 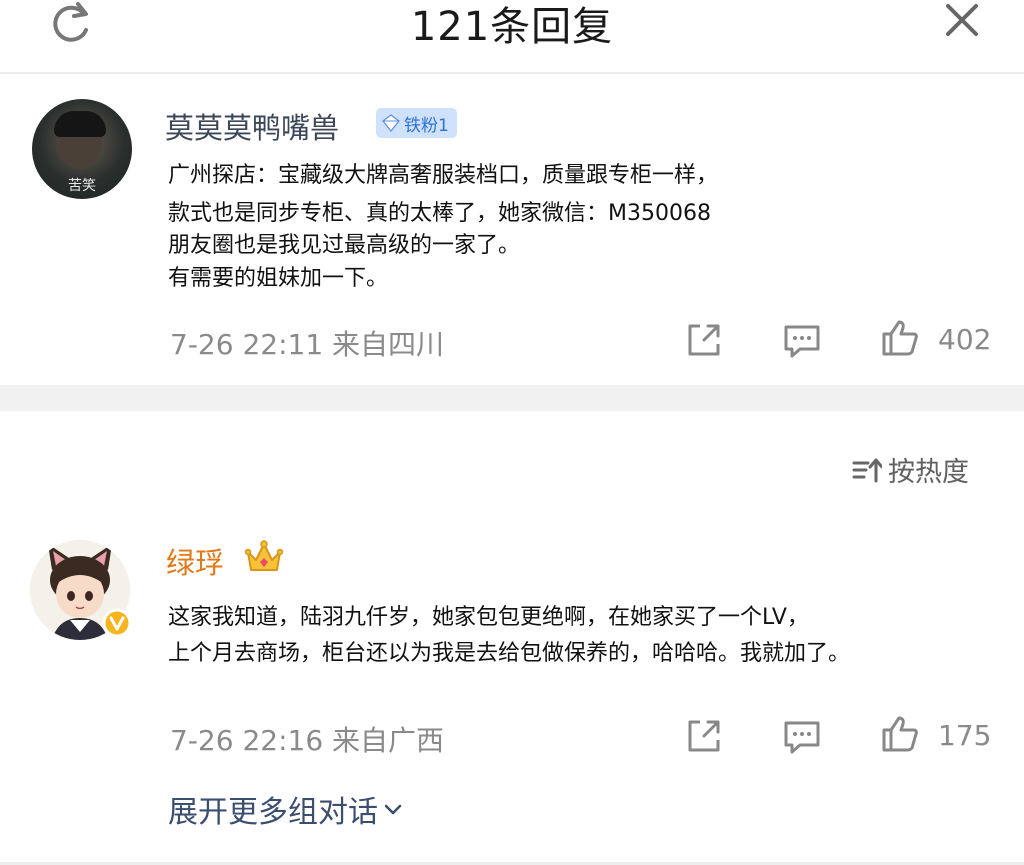 I want to click on comment-line: 款式也是同步专柜、真的太棒了，她家微信：M350068, so click(x=439, y=213).